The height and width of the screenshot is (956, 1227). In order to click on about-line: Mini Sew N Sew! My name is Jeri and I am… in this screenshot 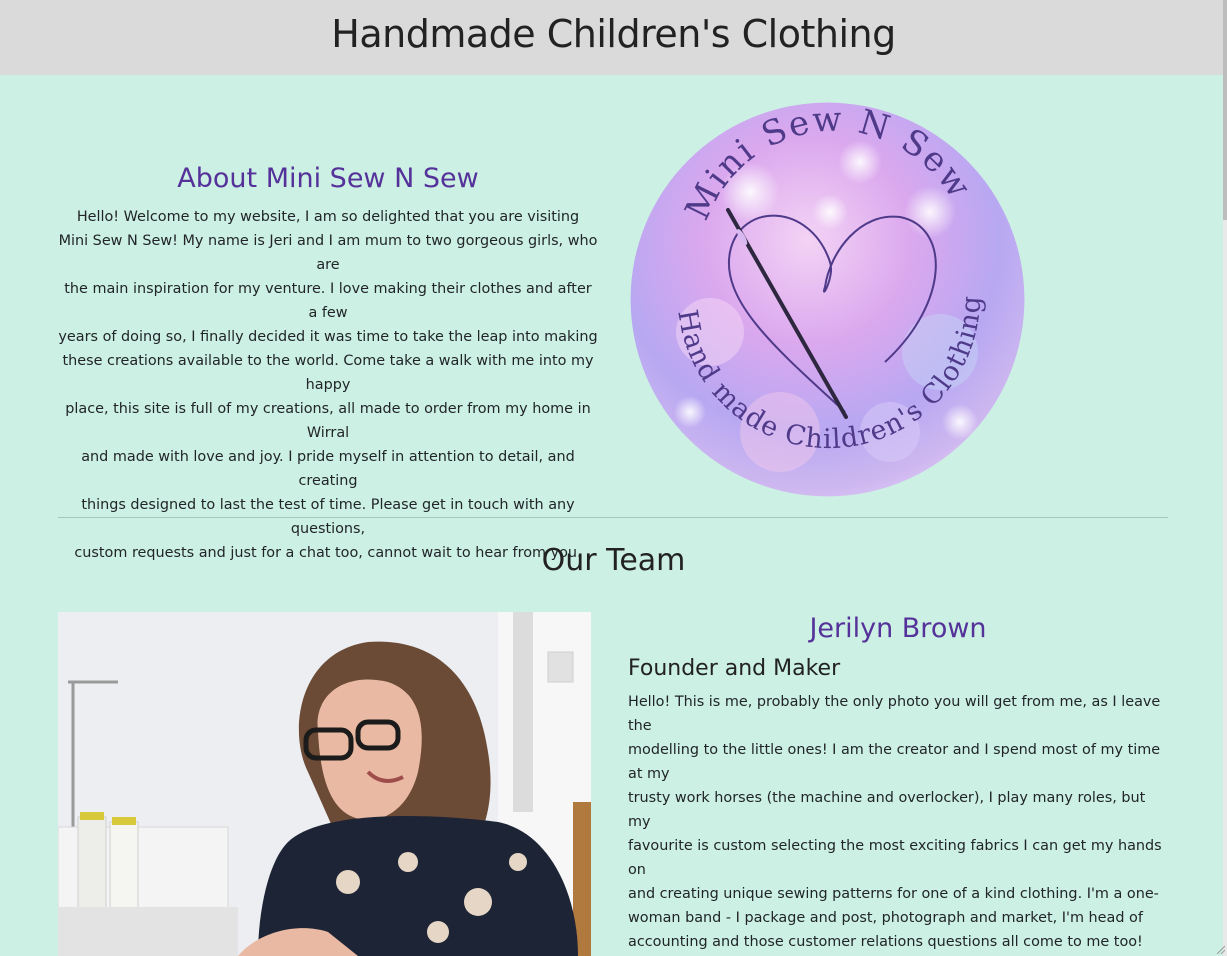, I will do `click(328, 253)`.